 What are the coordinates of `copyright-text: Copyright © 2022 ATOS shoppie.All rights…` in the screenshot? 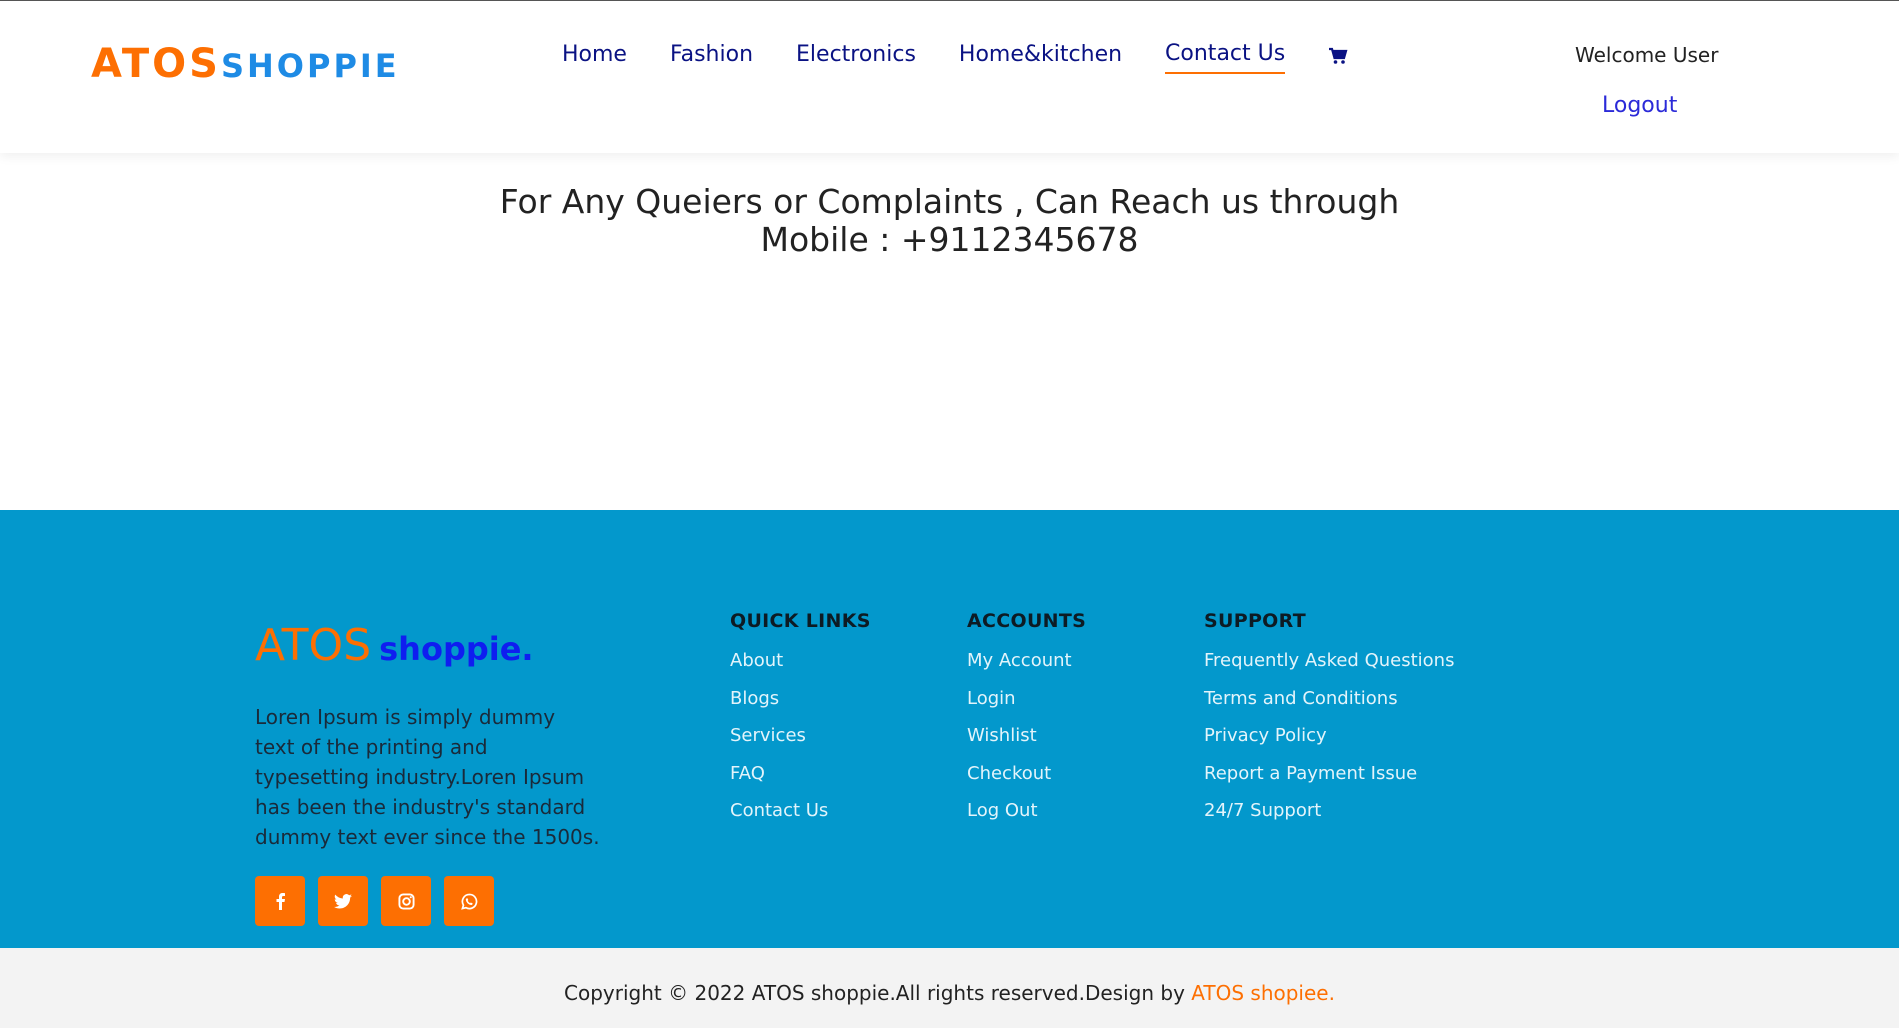 It's located at (874, 993).